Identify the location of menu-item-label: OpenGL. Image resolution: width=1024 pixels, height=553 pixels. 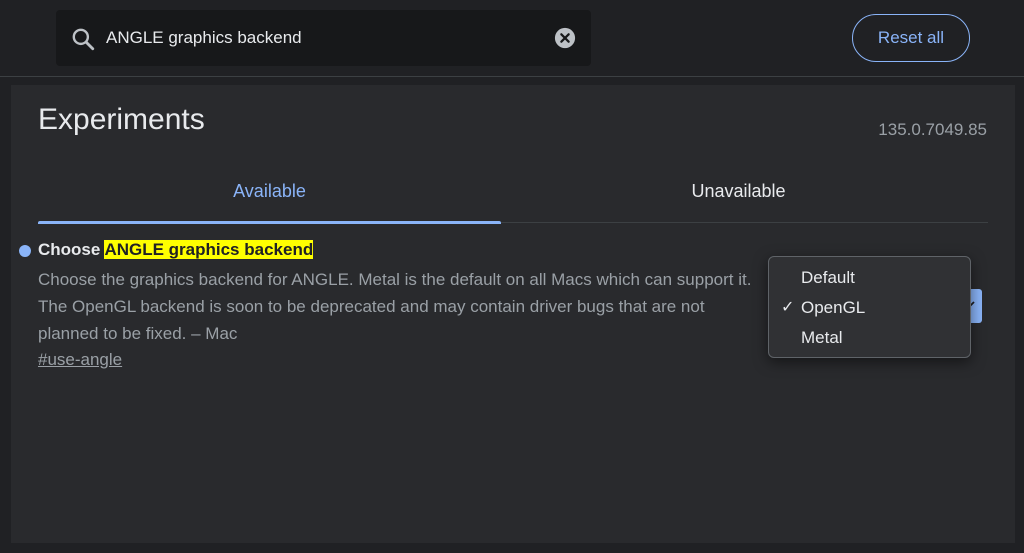
(833, 307).